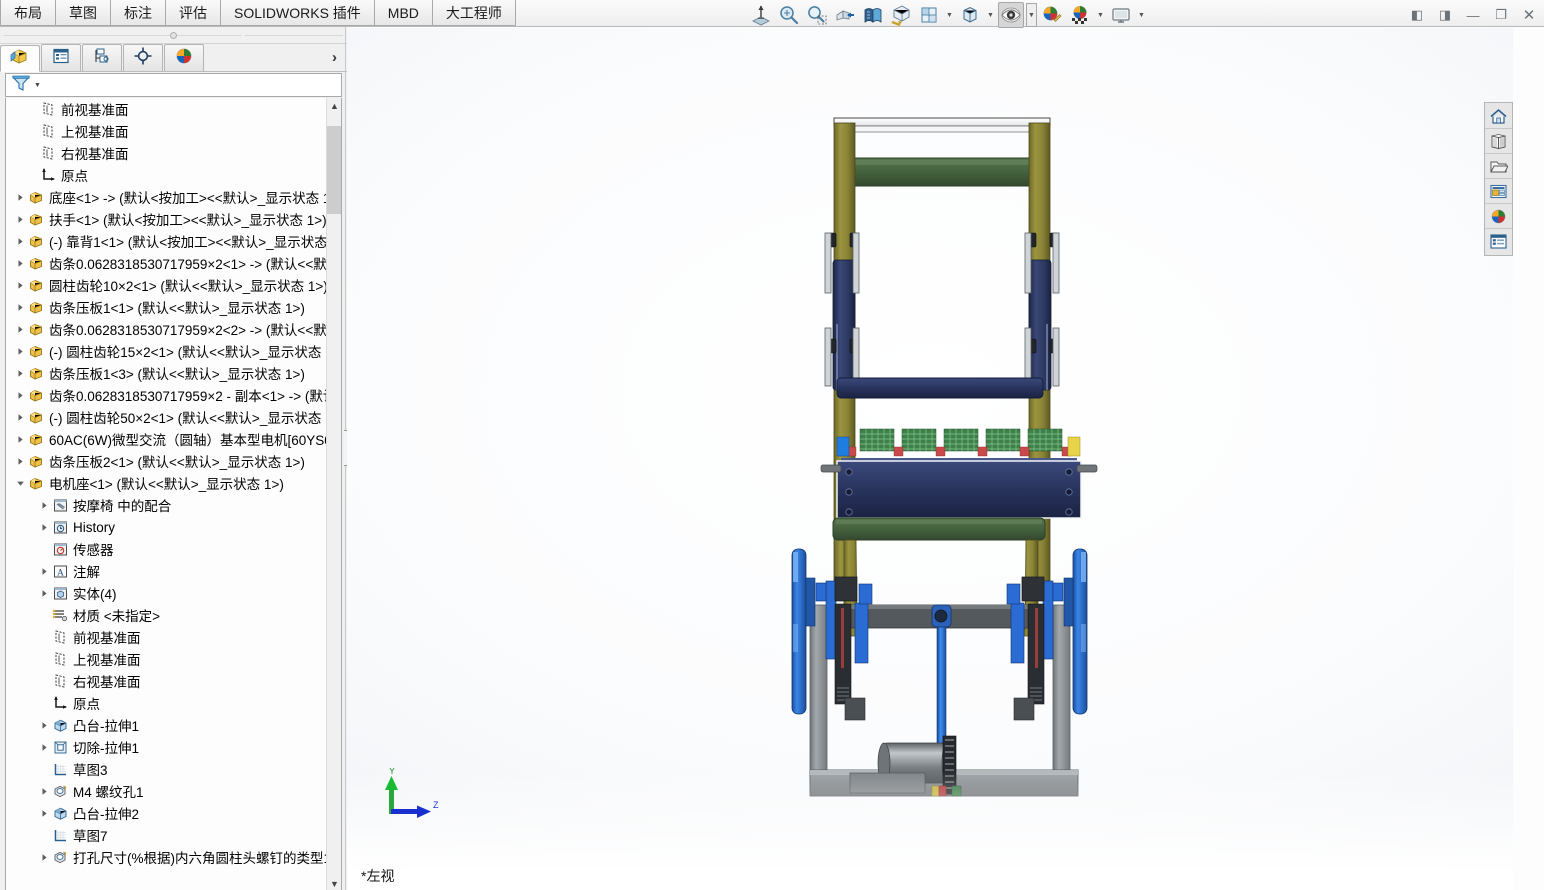 This screenshot has width=1544, height=890. What do you see at coordinates (333, 494) in the screenshot?
I see `feature-tree-vertical-scrollbar: ▲ ▼` at bounding box center [333, 494].